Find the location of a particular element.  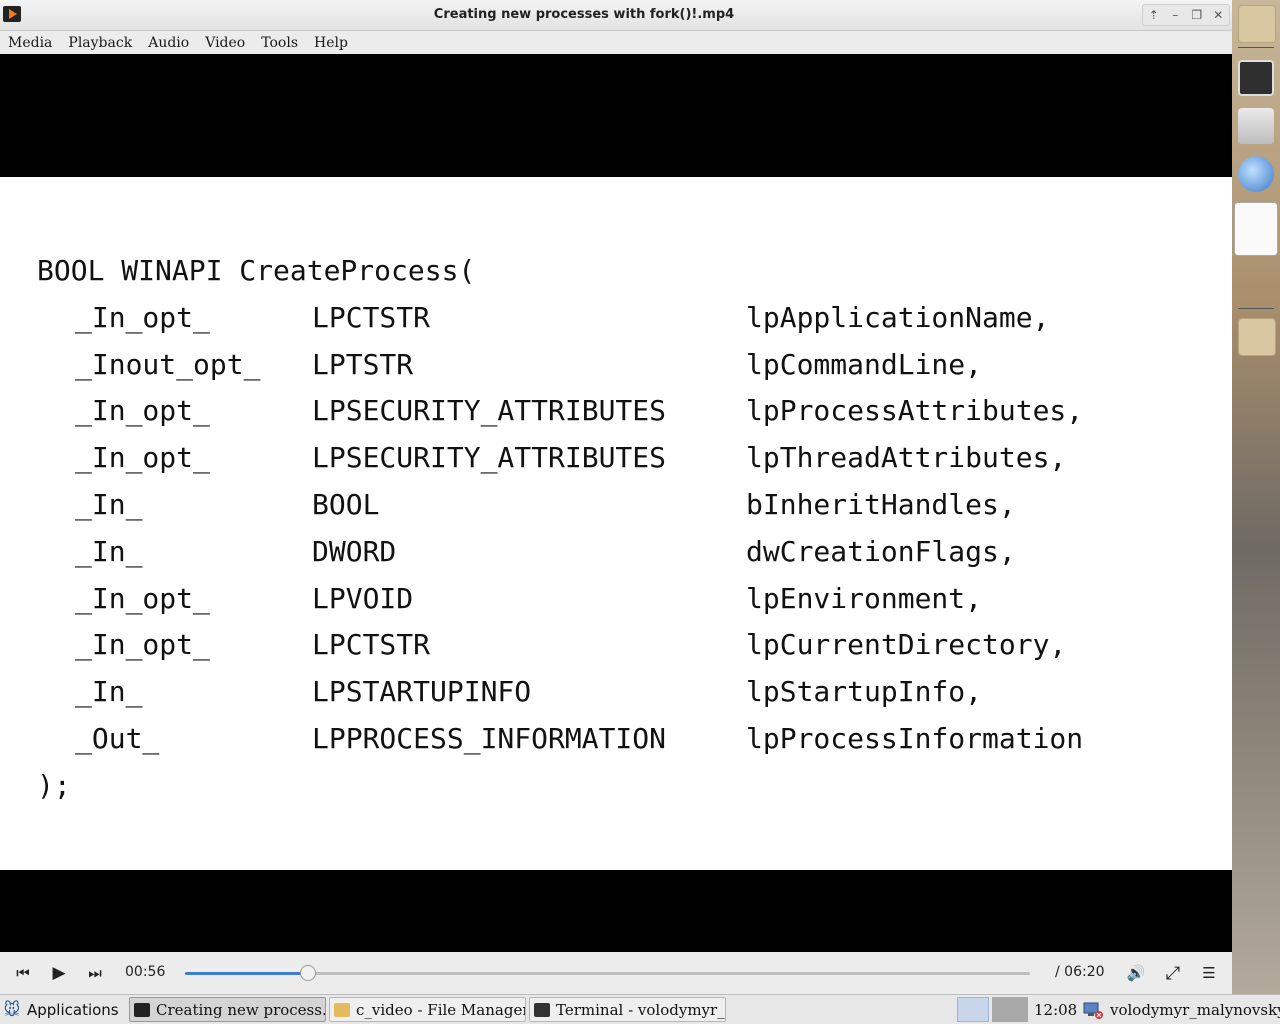

previous-icon: ⏮ is located at coordinates (23, 973).